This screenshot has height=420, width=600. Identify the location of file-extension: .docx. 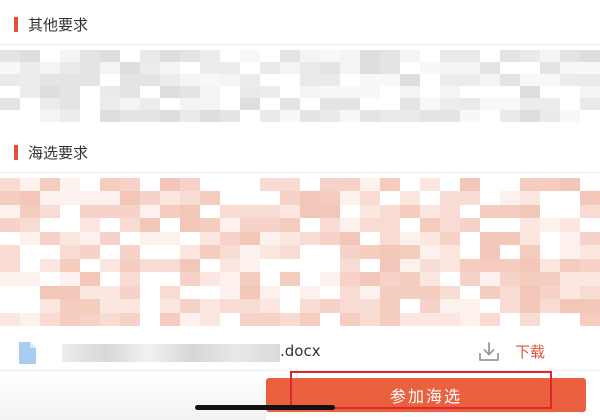
(300, 351).